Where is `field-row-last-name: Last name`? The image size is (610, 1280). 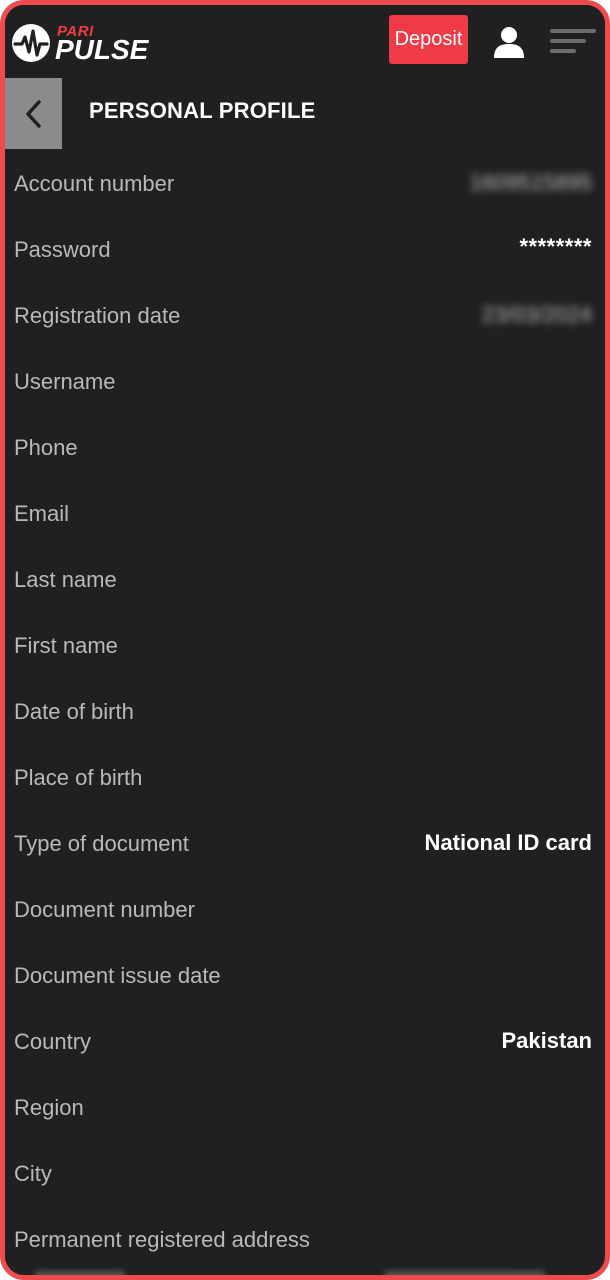
field-row-last-name: Last name is located at coordinates (305, 580).